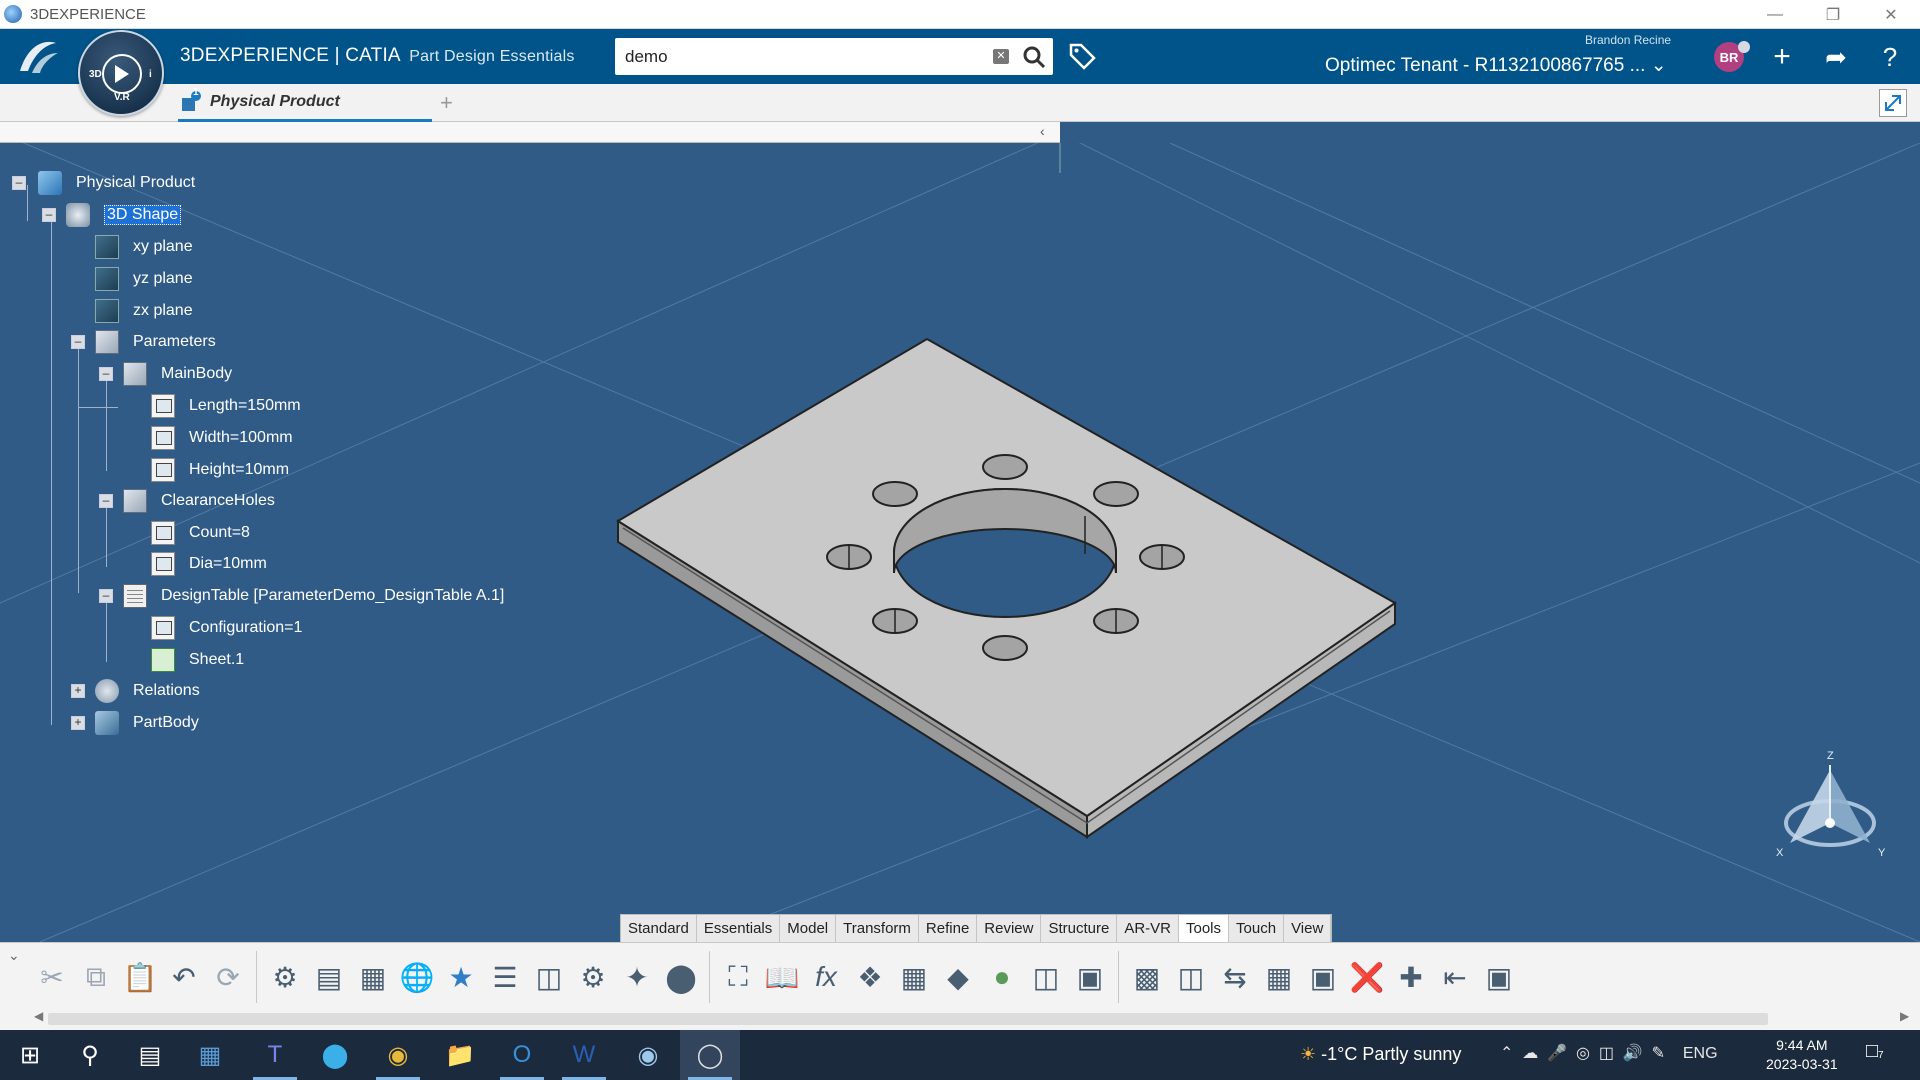 This screenshot has height=1080, width=1920. What do you see at coordinates (1001, 56) in the screenshot?
I see `clear-search-icon: ✕` at bounding box center [1001, 56].